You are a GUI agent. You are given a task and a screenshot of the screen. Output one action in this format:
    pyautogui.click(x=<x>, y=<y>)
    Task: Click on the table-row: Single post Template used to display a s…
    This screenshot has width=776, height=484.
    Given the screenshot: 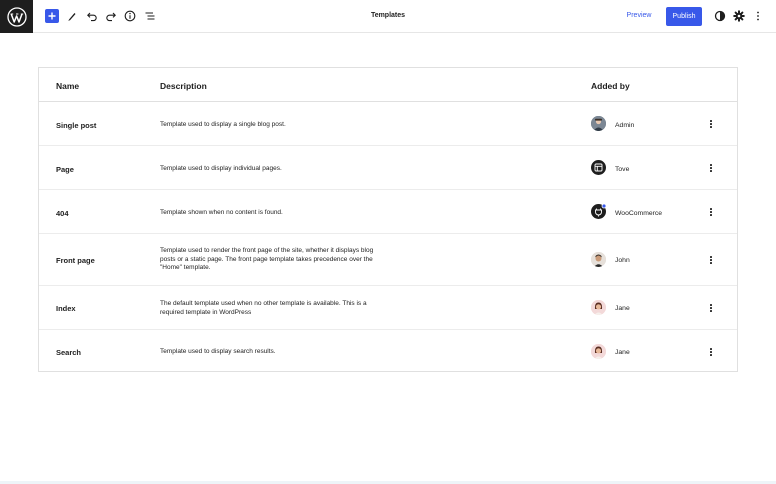 What is the action you would take?
    pyautogui.click(x=388, y=124)
    